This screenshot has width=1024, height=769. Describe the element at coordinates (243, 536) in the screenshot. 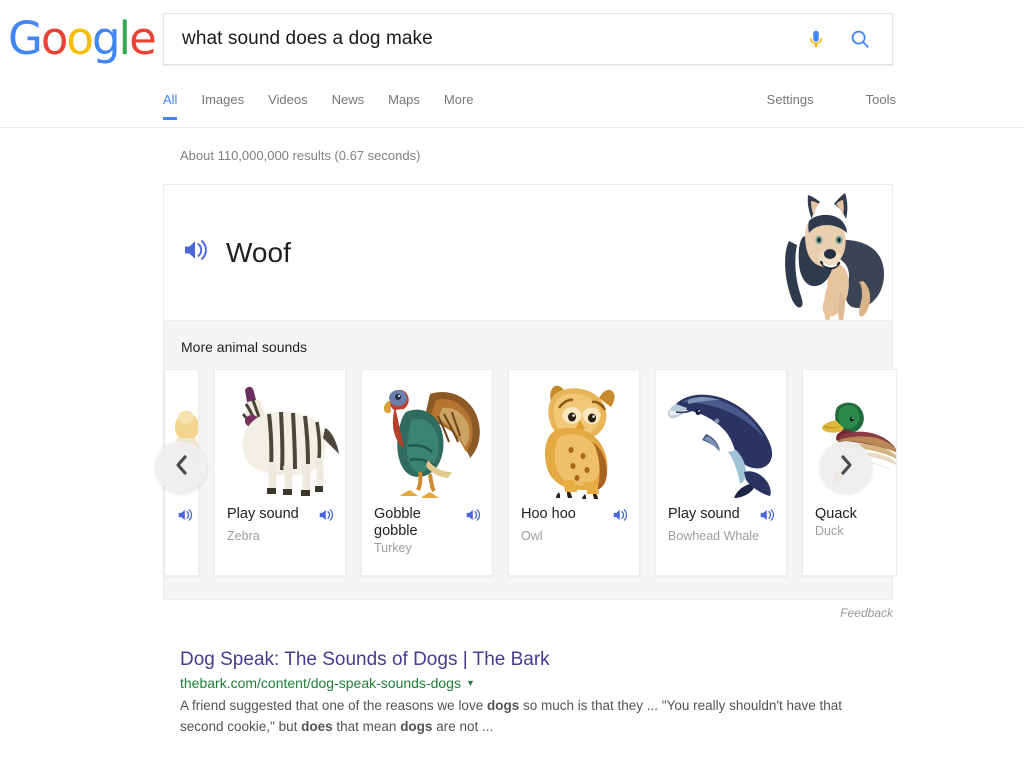

I see `card-subtitle: Zebra` at that location.